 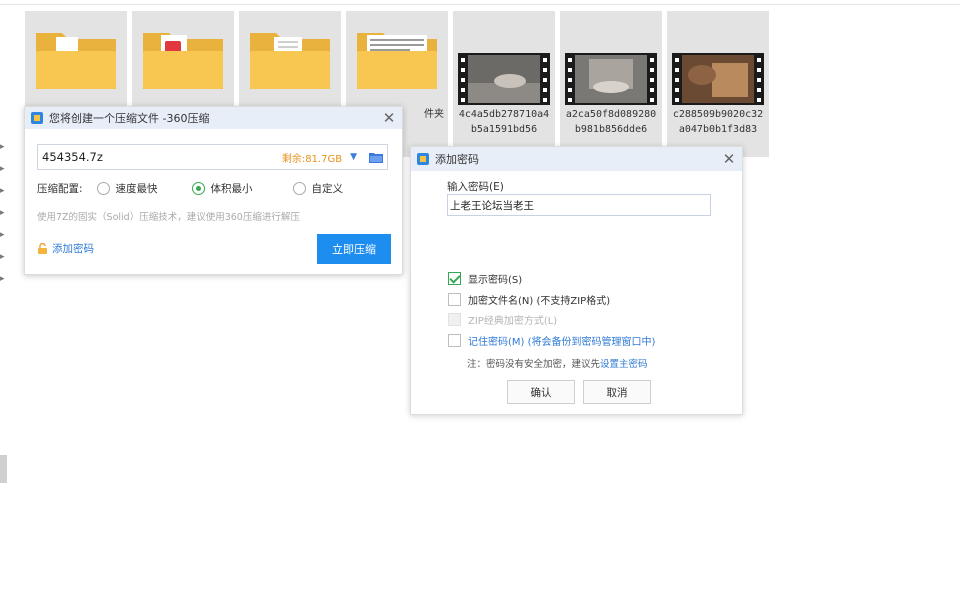 I want to click on top-divider, so click(x=480, y=4).